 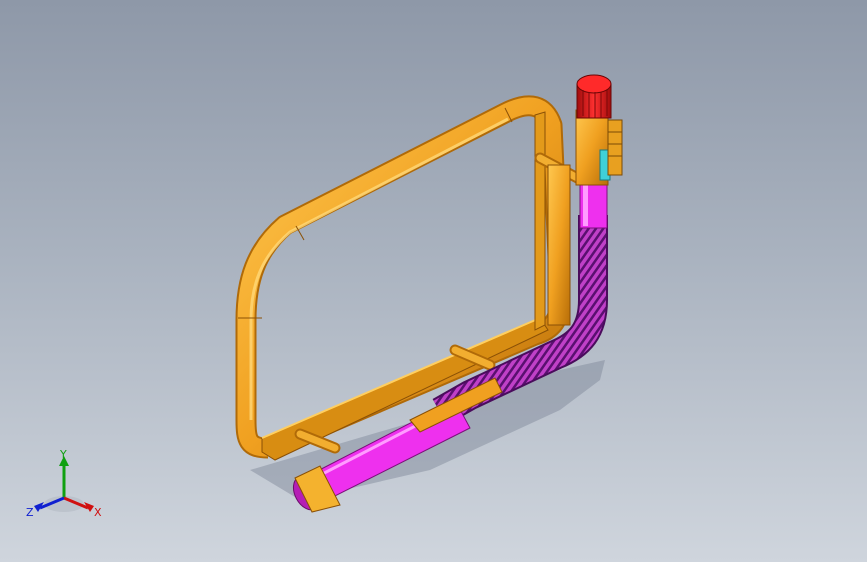 I want to click on riser-tube, so click(x=559, y=245).